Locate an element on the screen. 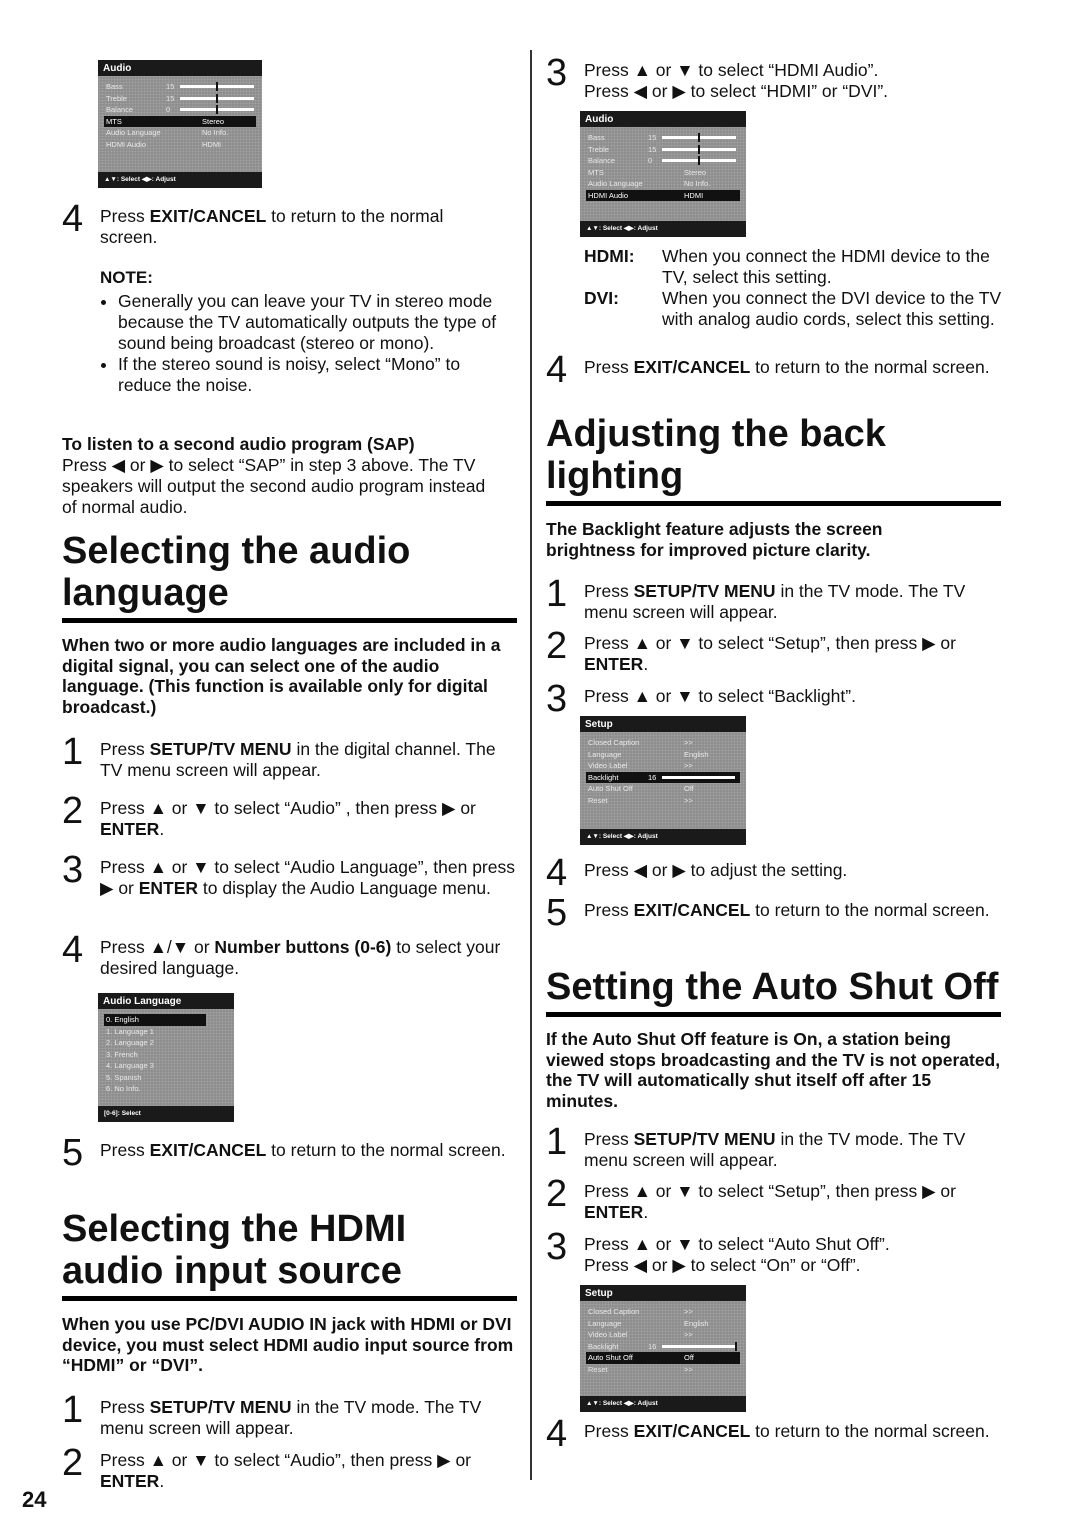  menu-row-value: Off is located at coordinates (689, 788).